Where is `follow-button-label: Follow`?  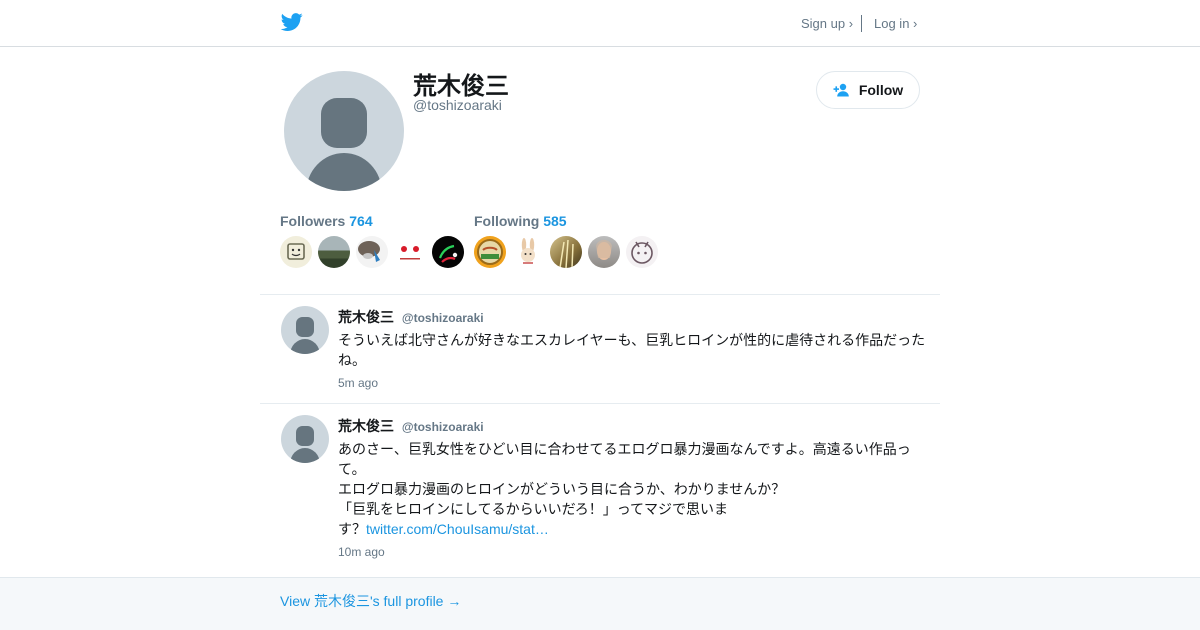
follow-button-label: Follow is located at coordinates (881, 90).